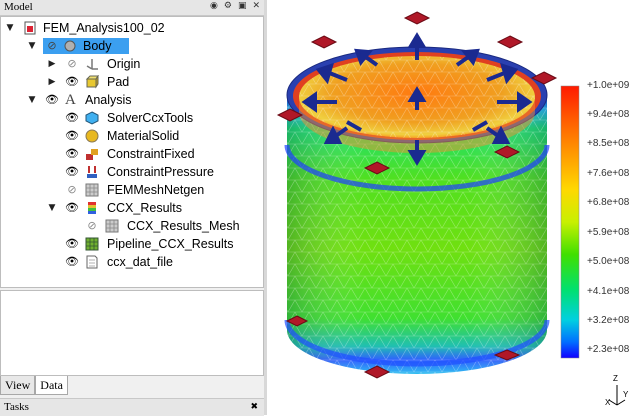 This screenshot has height=416, width=633. What do you see at coordinates (124, 64) in the screenshot?
I see `tree-label: Origin` at bounding box center [124, 64].